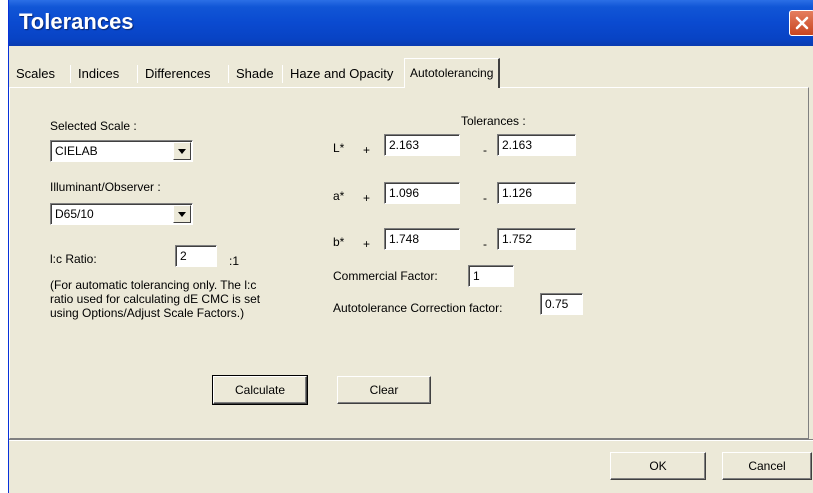 The height and width of the screenshot is (493, 813). I want to click on autotolerance-correction-input: 0.75, so click(561, 304).